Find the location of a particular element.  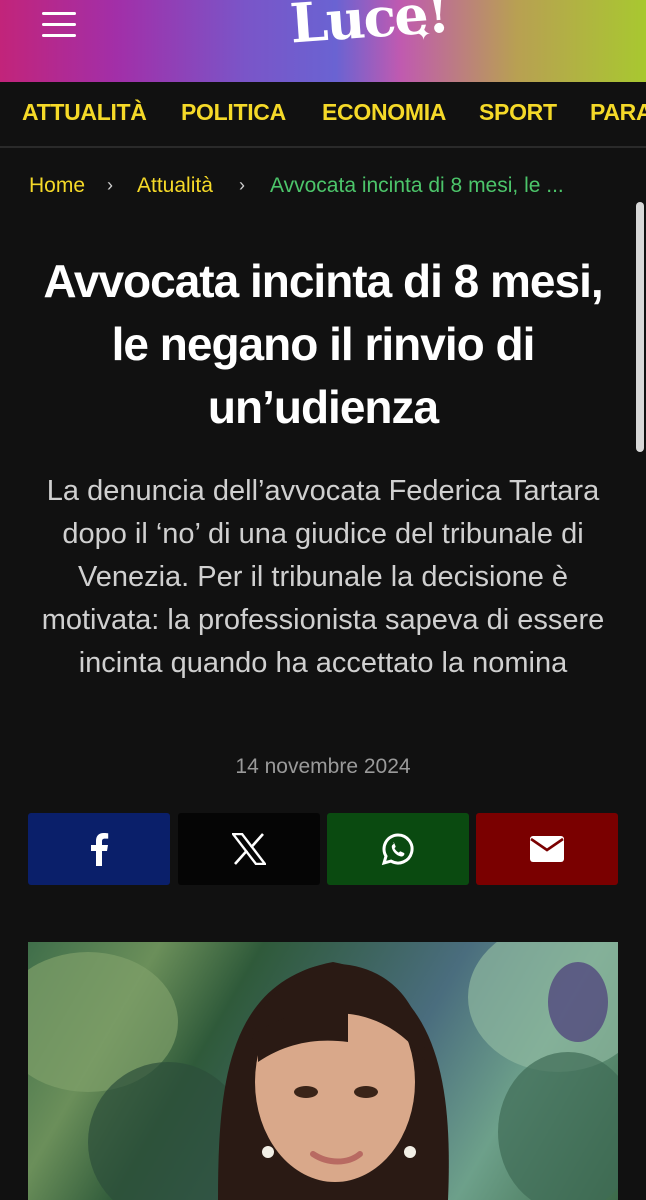

nav-item-para: PARA is located at coordinates (618, 112).